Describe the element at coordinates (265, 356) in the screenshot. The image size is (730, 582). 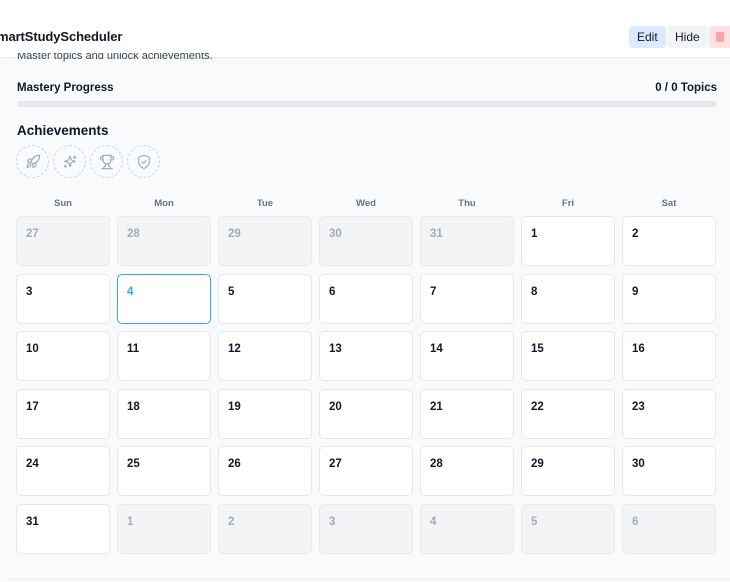
I see `calendar-day: 12` at that location.